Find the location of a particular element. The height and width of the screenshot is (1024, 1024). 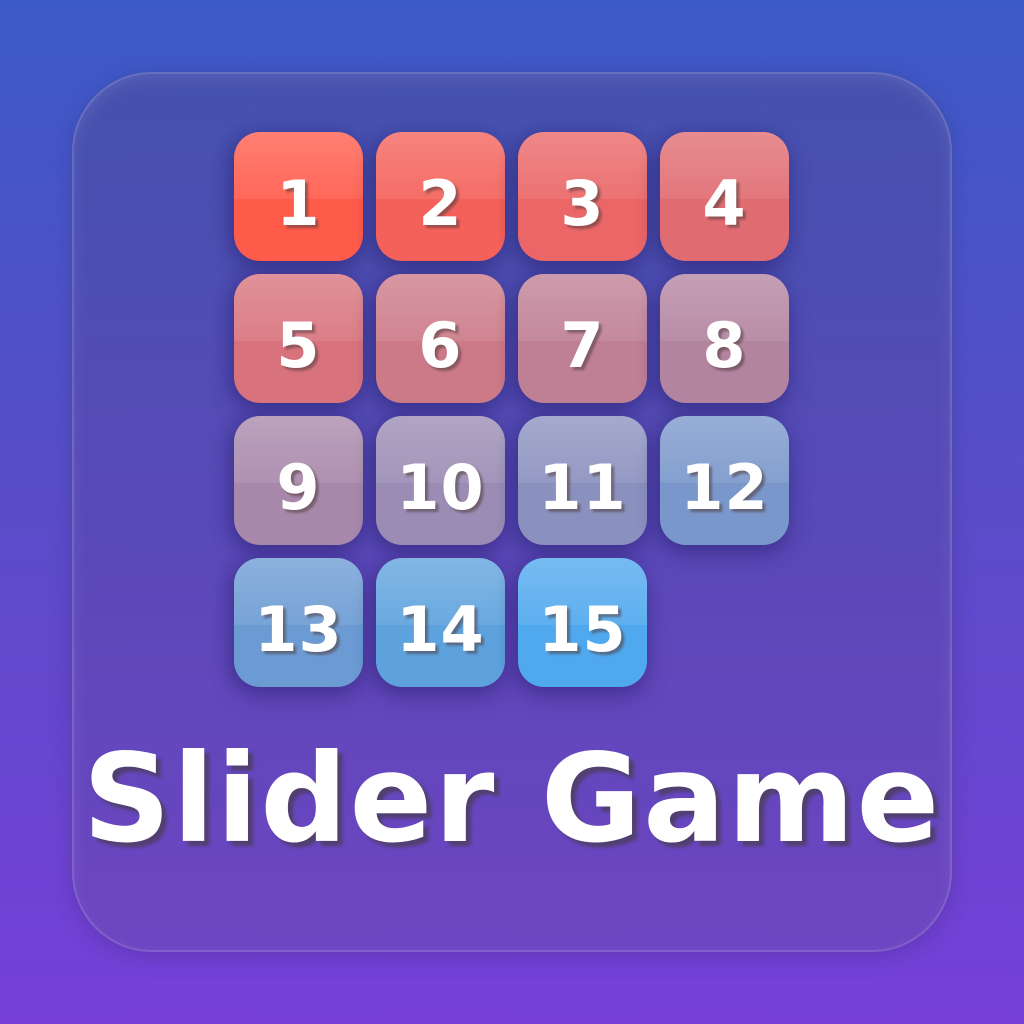

tile-8: 8 is located at coordinates (724, 338).